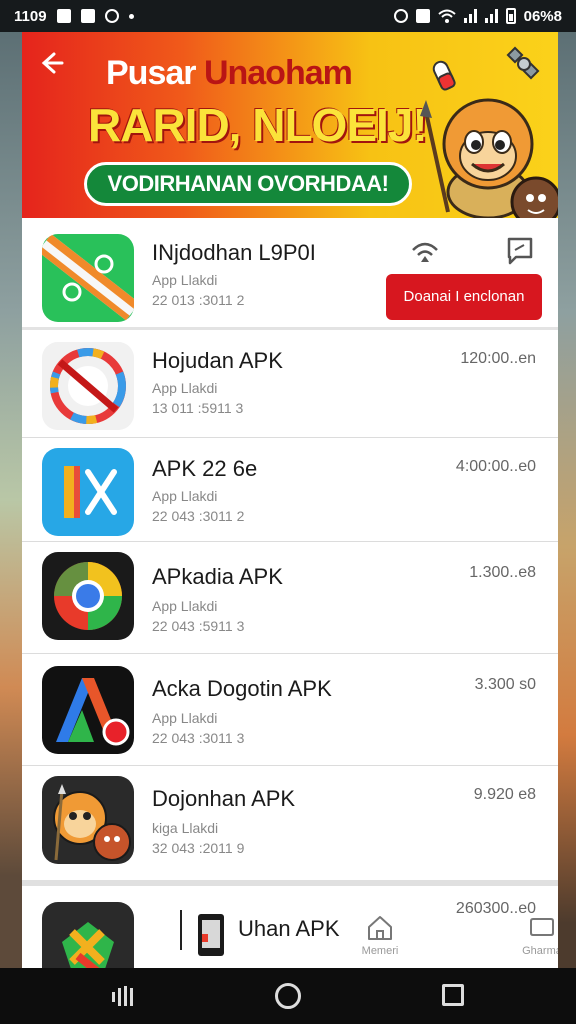 This screenshot has width=576, height=1024. I want to click on wifi-icon, so click(446, 16).